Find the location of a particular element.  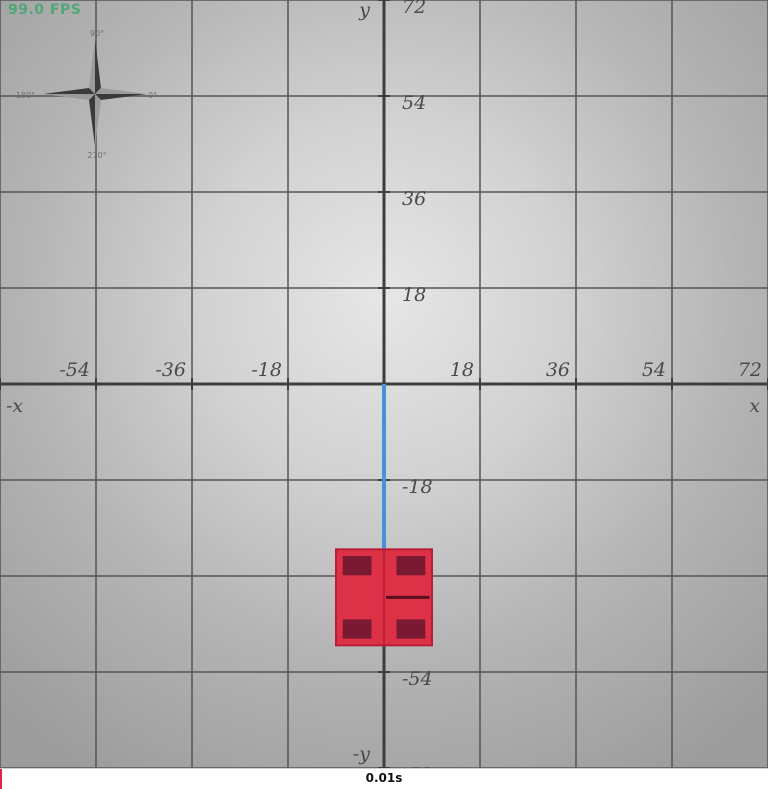

y-tick-label: -54 is located at coordinates (417, 679).